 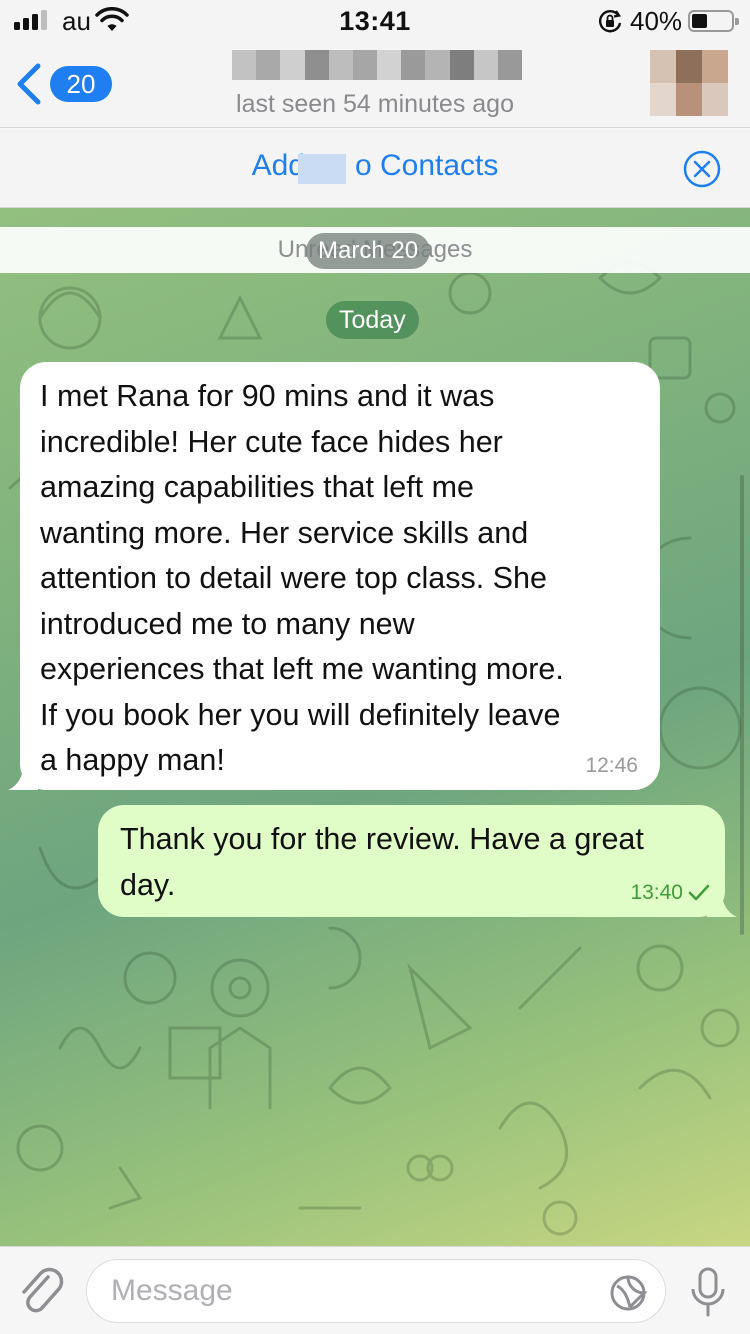 I want to click on floating-date-chip: March 20, so click(x=368, y=251).